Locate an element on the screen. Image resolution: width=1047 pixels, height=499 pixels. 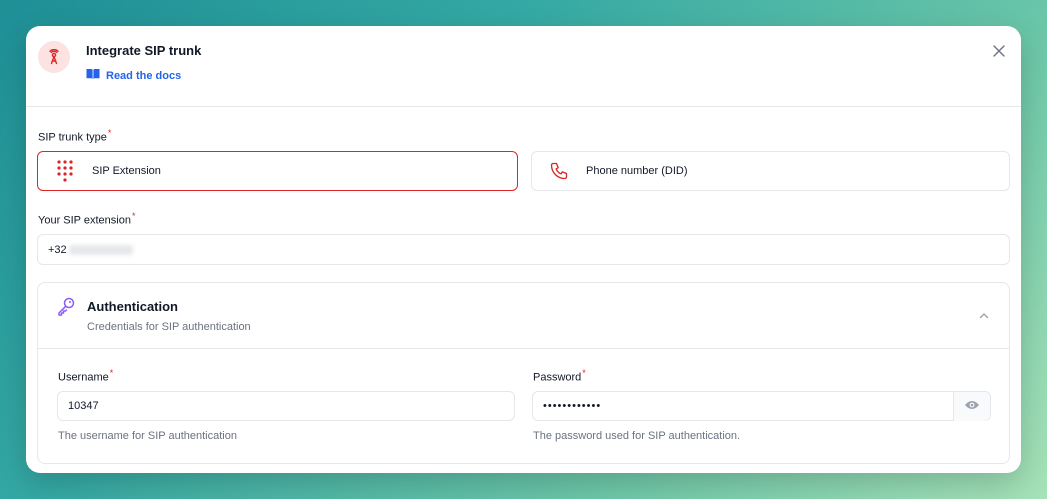
extension-label: Your SIP extension* is located at coordinates (86, 219).